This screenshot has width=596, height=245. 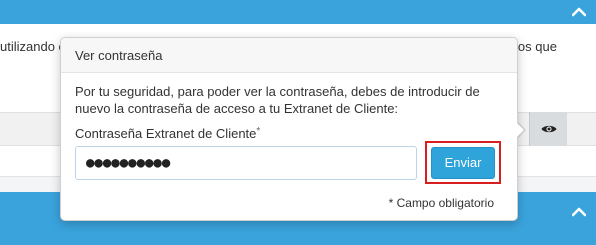 What do you see at coordinates (258, 131) in the screenshot?
I see `required-asterisk: *` at bounding box center [258, 131].